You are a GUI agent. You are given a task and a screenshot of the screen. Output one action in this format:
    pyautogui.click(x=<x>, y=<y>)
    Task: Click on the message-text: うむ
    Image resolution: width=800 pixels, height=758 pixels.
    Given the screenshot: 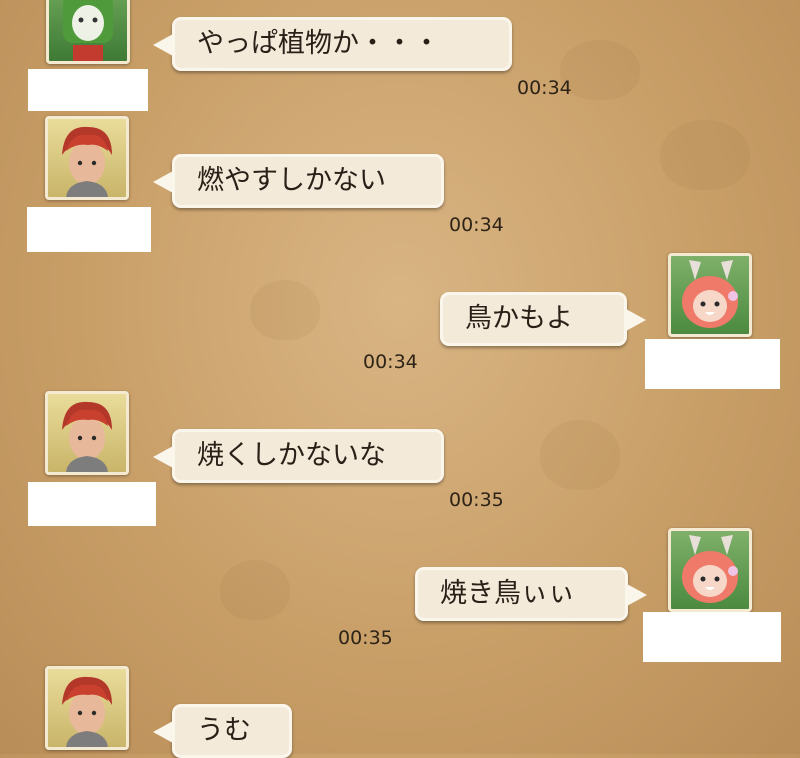 What is the action you would take?
    pyautogui.click(x=224, y=730)
    